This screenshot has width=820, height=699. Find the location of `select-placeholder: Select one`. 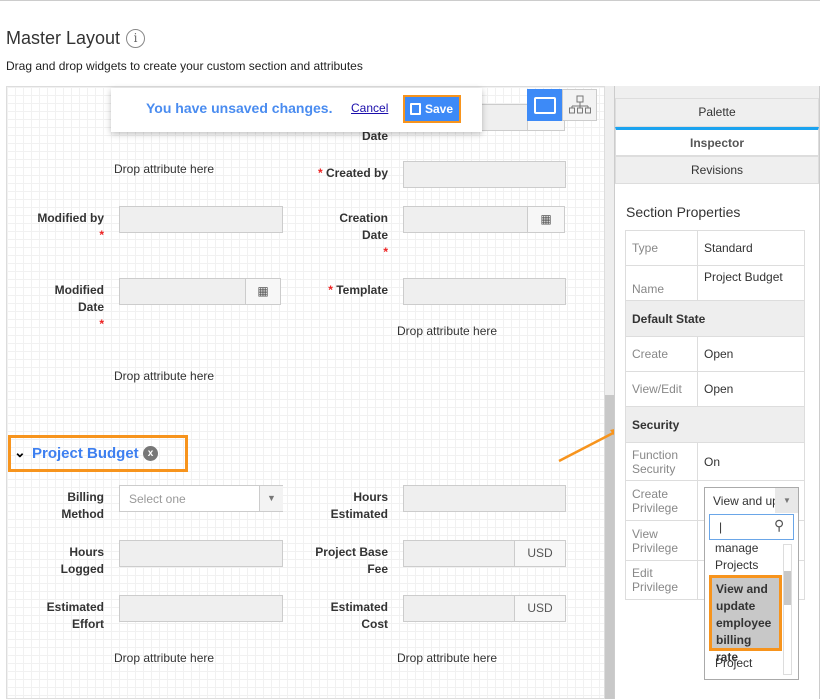

select-placeholder: Select one is located at coordinates (157, 499).